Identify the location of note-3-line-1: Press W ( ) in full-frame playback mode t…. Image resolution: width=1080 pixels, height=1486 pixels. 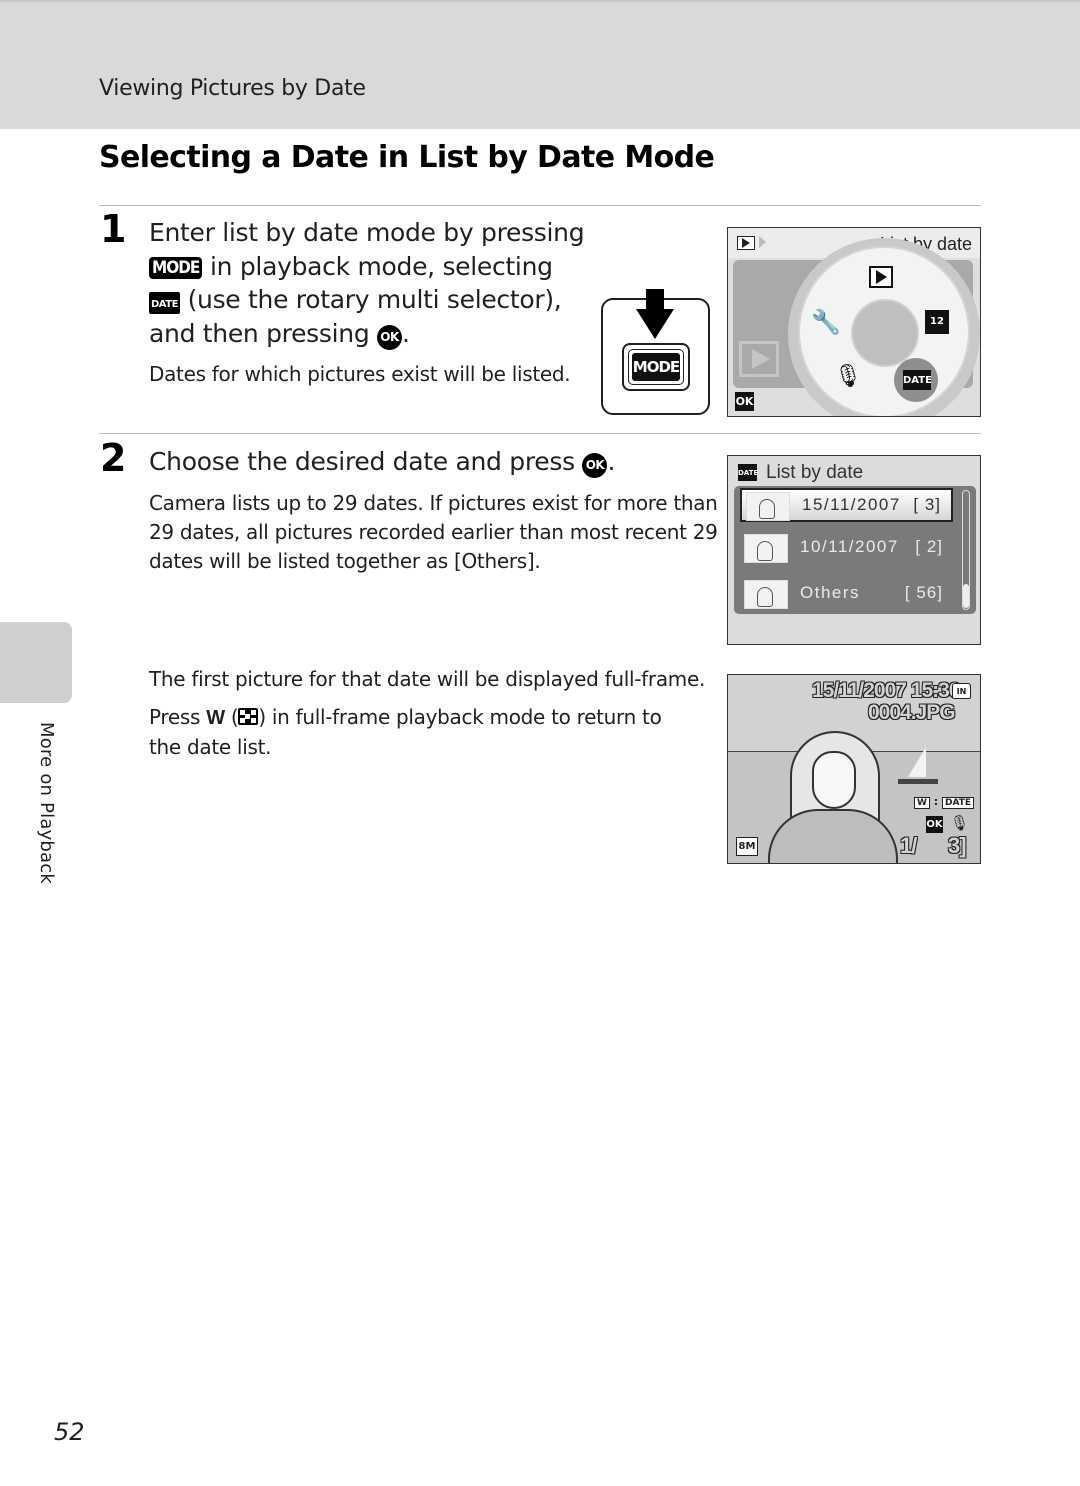
(405, 718).